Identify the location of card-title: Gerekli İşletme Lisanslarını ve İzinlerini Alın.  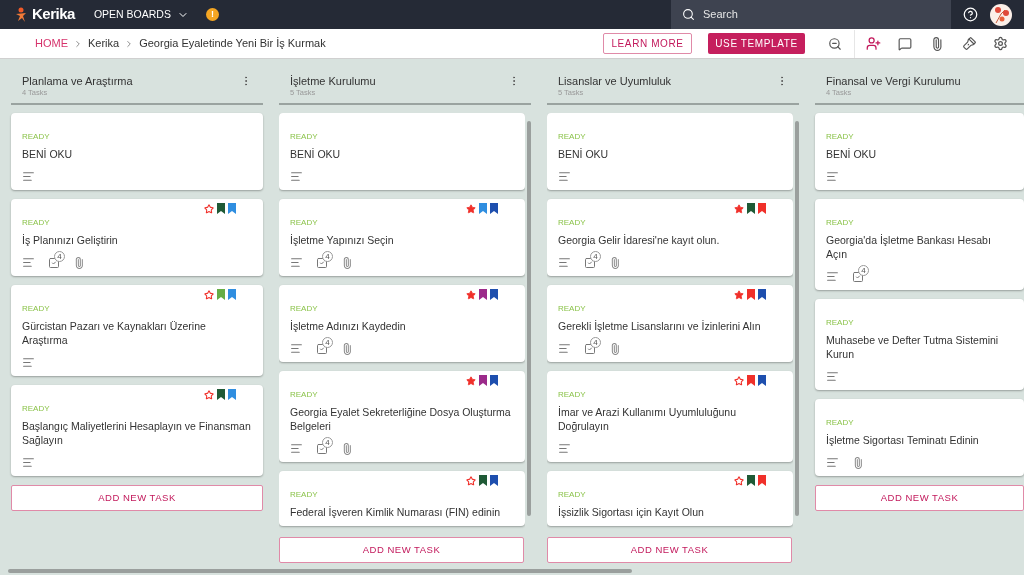
(660, 326).